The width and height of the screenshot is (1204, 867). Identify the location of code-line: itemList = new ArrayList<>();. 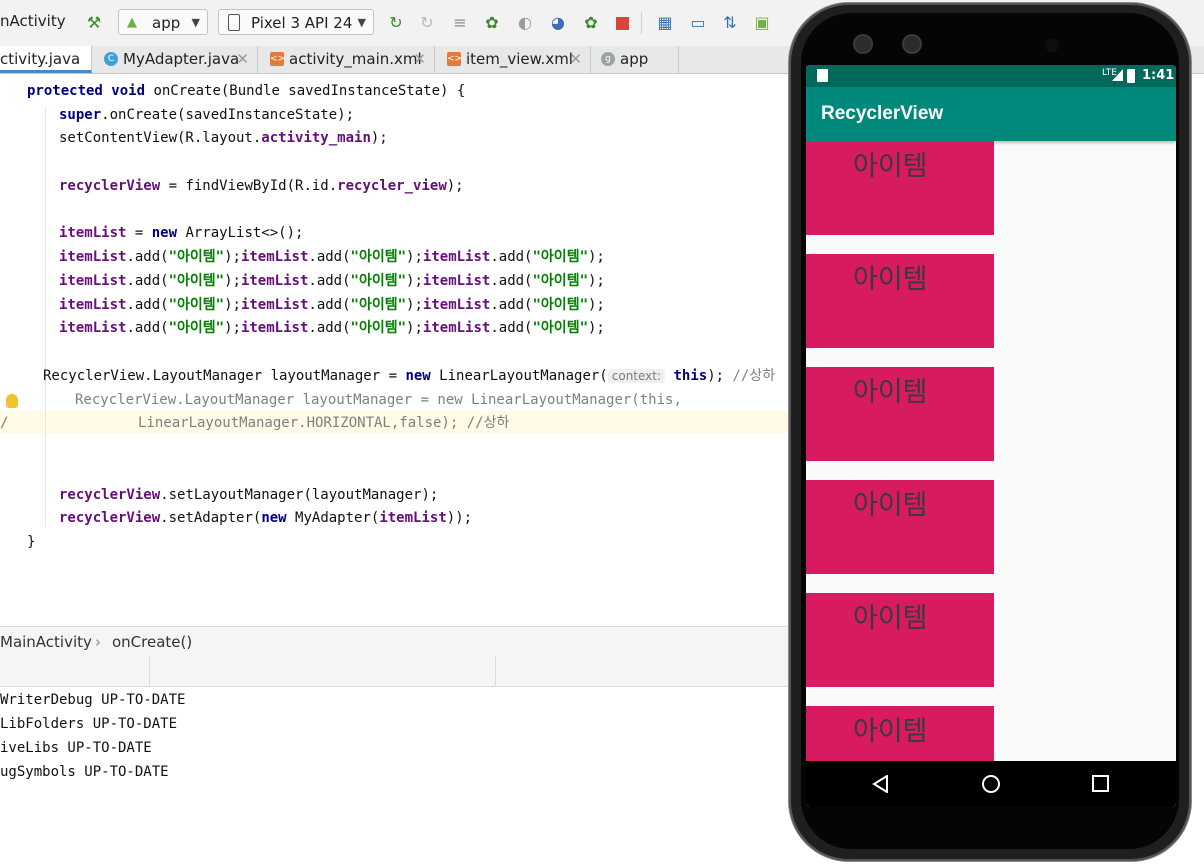
(181, 233).